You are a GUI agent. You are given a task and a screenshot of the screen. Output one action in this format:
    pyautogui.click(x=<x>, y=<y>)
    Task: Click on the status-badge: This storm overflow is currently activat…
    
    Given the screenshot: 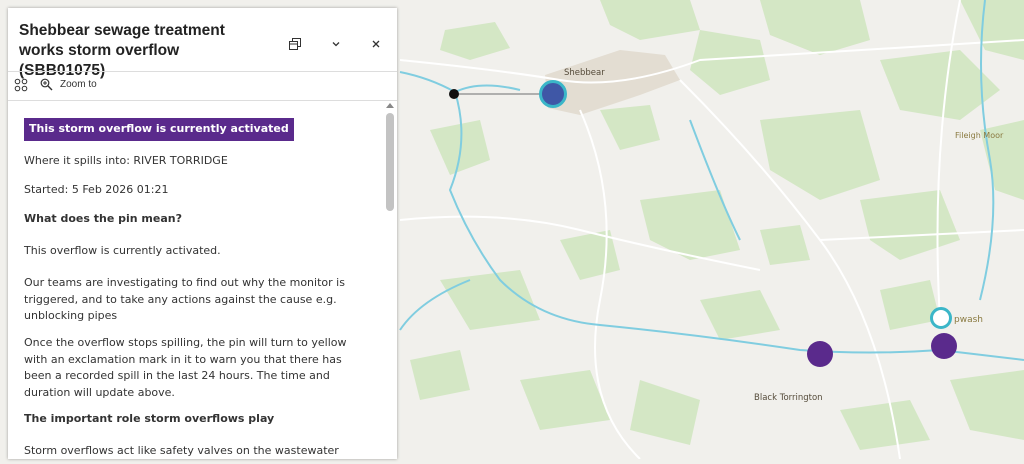 What is the action you would take?
    pyautogui.click(x=159, y=129)
    